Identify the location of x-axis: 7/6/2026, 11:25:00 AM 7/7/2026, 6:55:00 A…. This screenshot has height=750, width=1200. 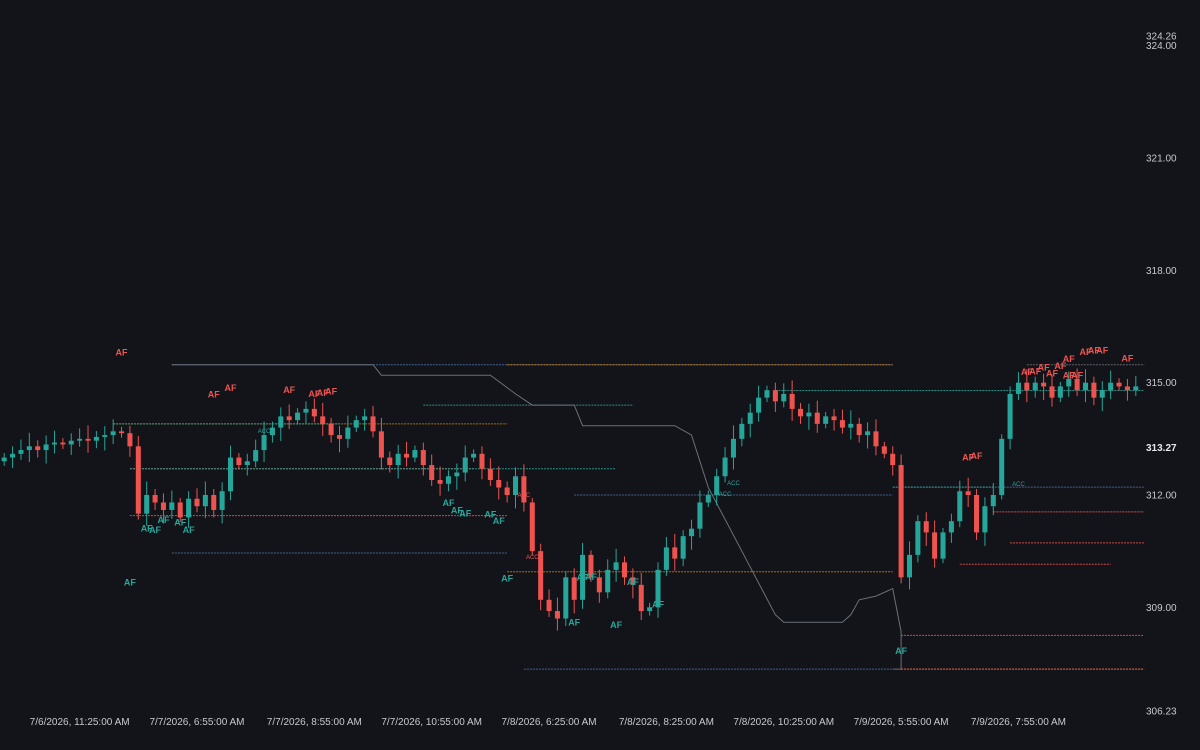
(548, 722).